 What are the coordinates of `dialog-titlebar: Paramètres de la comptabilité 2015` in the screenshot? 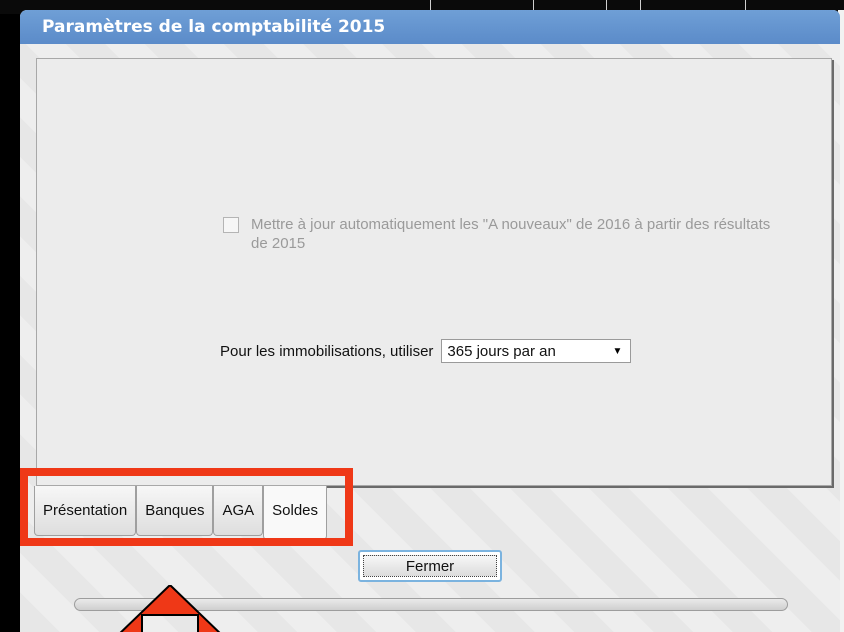 It's located at (430, 27).